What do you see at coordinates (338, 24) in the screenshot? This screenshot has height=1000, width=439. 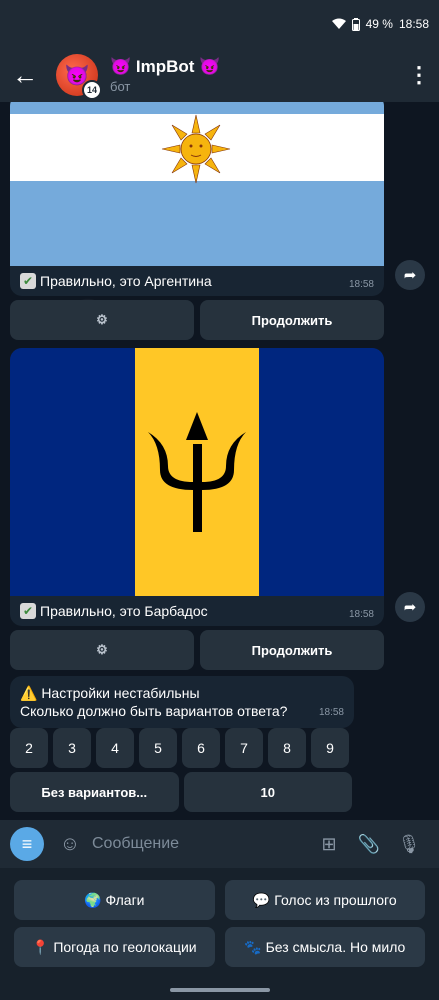 I see `wifi-icon` at bounding box center [338, 24].